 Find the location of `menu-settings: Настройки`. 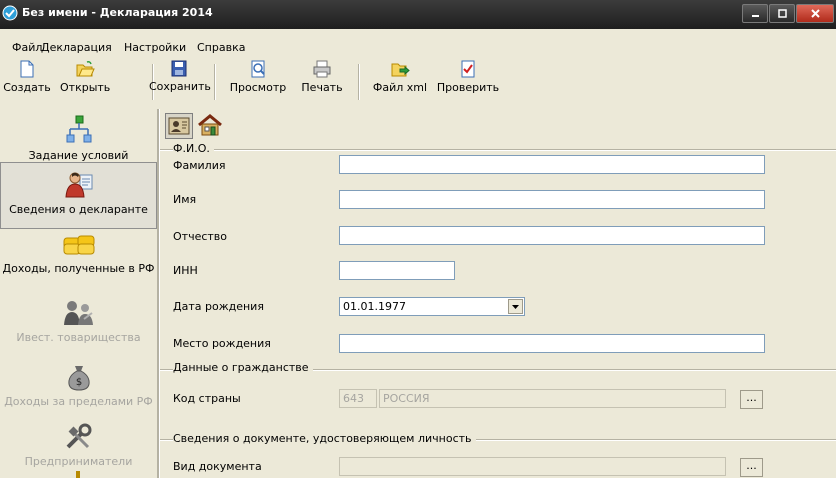

menu-settings: Настройки is located at coordinates (155, 47).